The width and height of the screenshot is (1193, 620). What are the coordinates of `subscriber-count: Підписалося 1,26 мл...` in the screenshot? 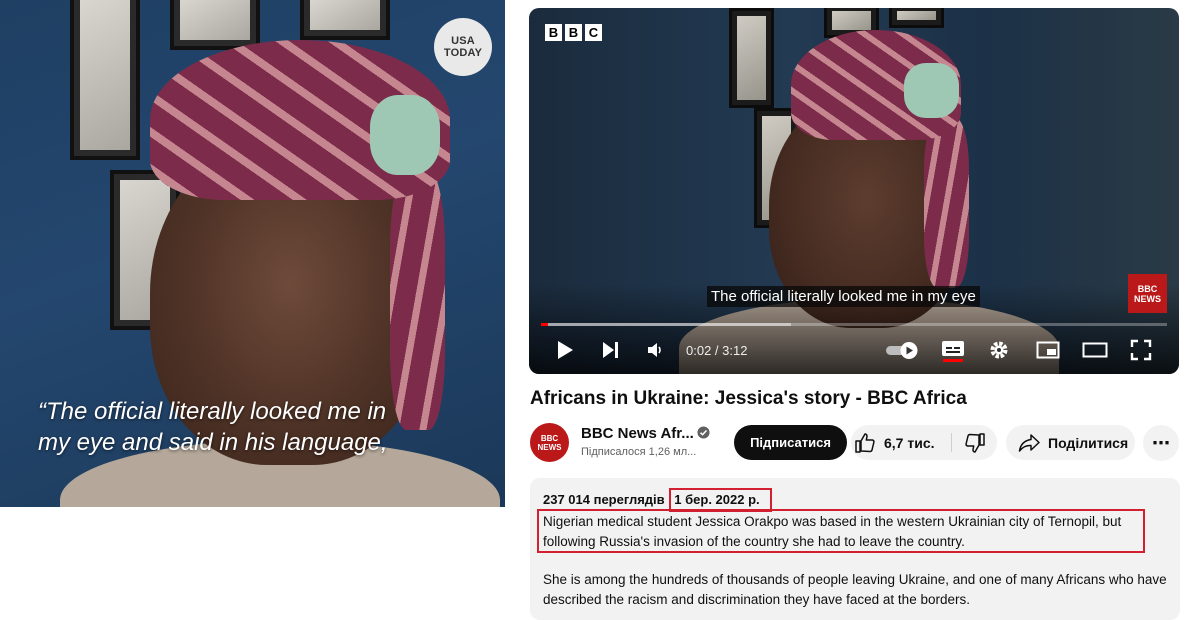 It's located at (639, 452).